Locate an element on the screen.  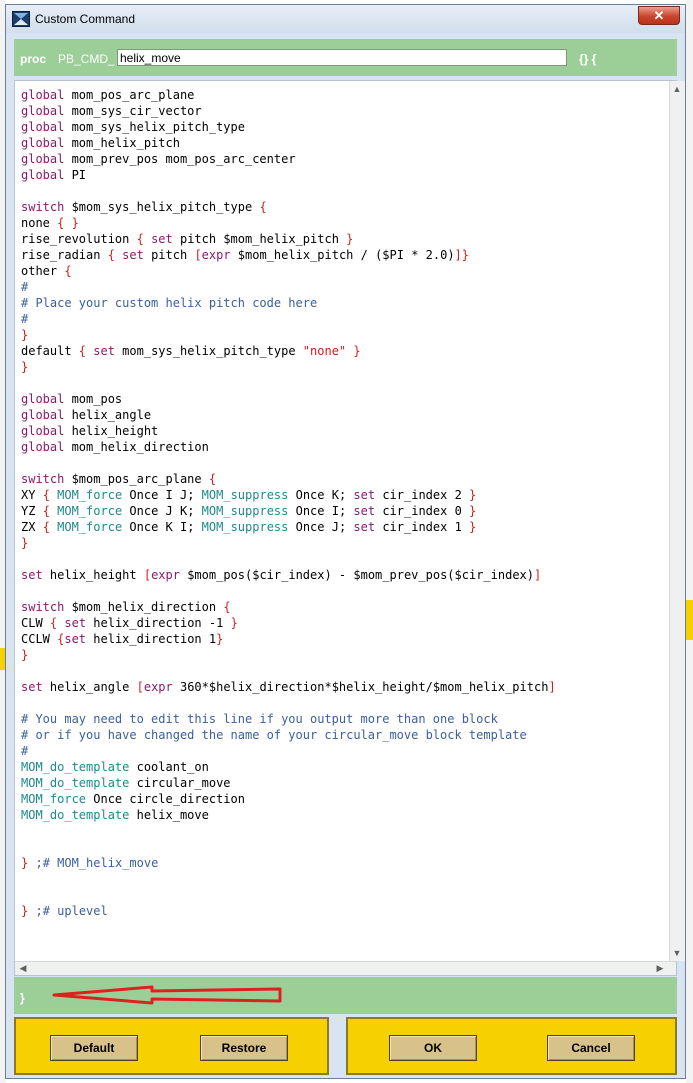
proc-prefix: PB_CMD_ is located at coordinates (86, 59).